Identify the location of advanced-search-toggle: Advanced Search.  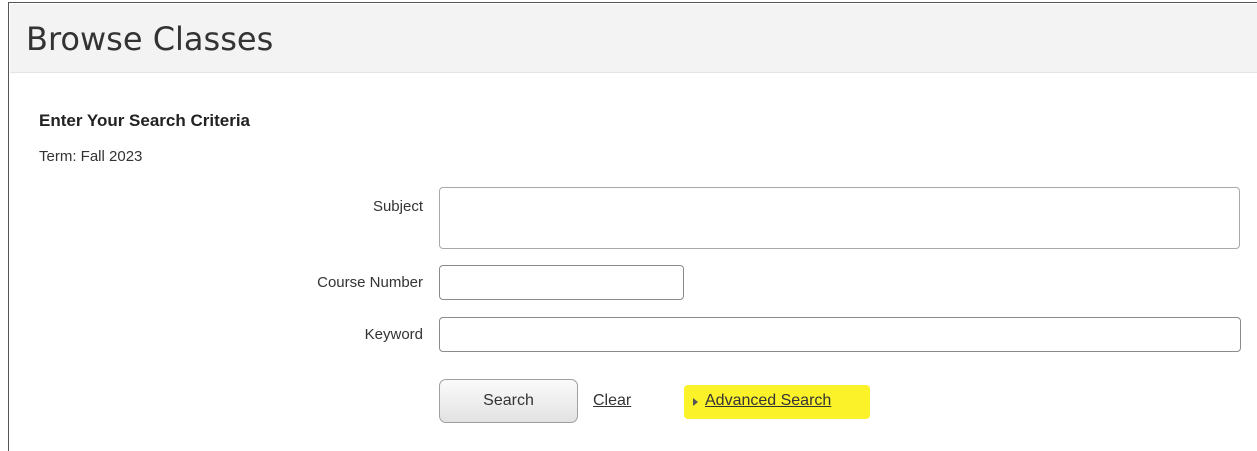
(777, 402).